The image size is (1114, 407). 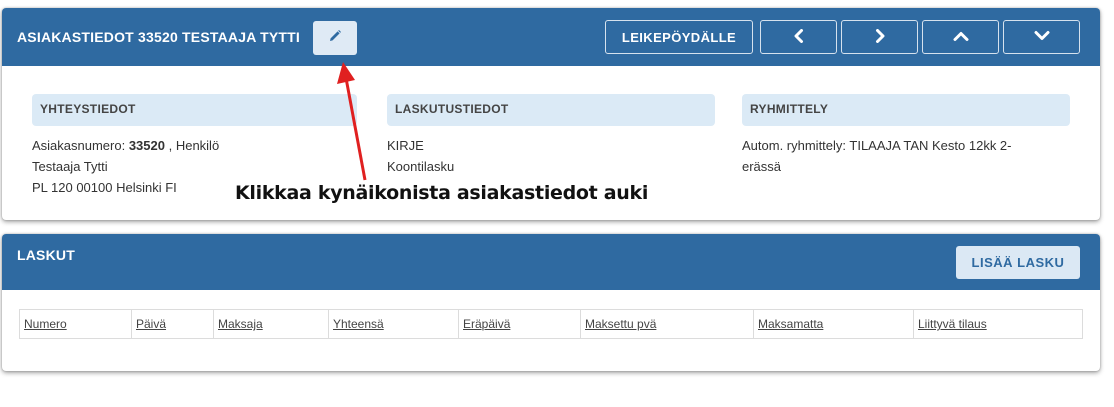 I want to click on grouping-heading: RYHMITTELY, so click(x=906, y=110).